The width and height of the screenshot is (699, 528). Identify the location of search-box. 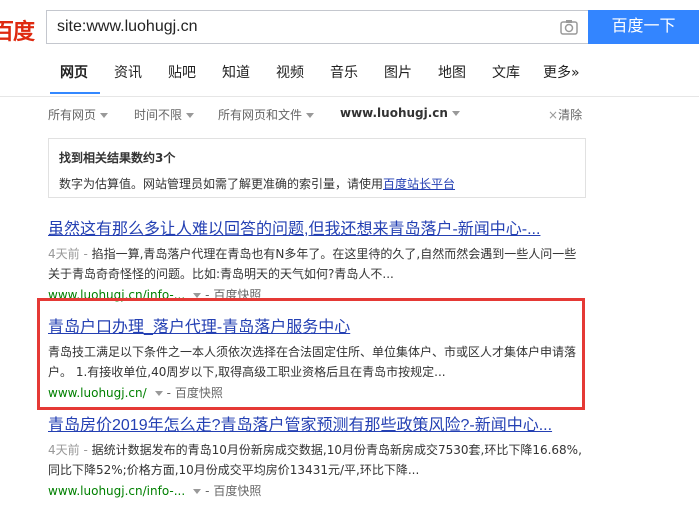
(317, 27).